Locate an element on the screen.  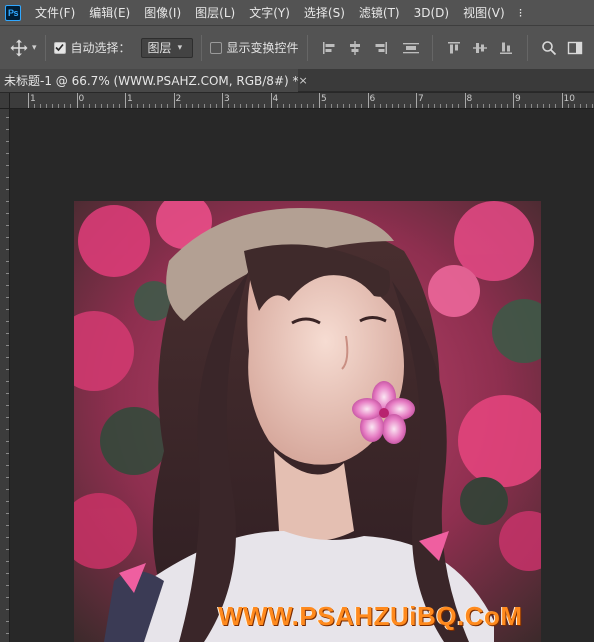
menu-type: 文字(Y) is located at coordinates (269, 12).